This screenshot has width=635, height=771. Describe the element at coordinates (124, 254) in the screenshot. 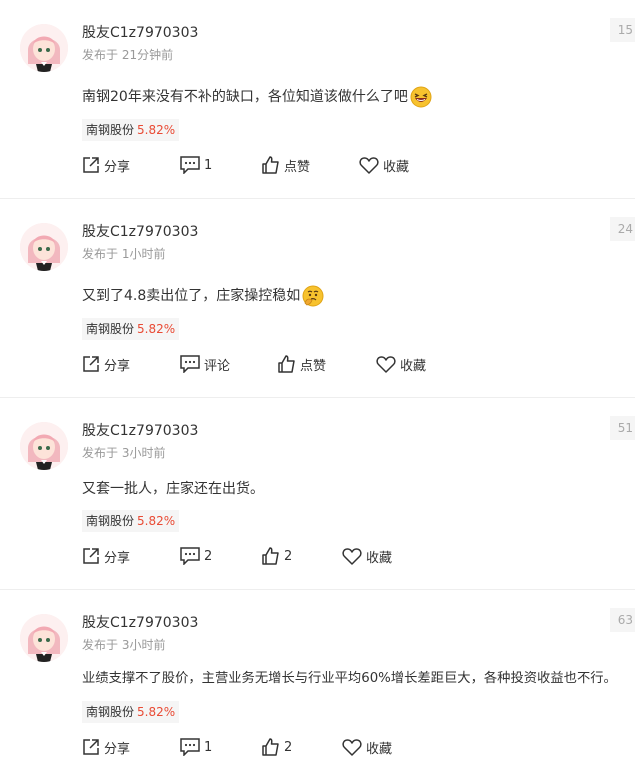

I see `post-time: 发布于 1小时前` at that location.